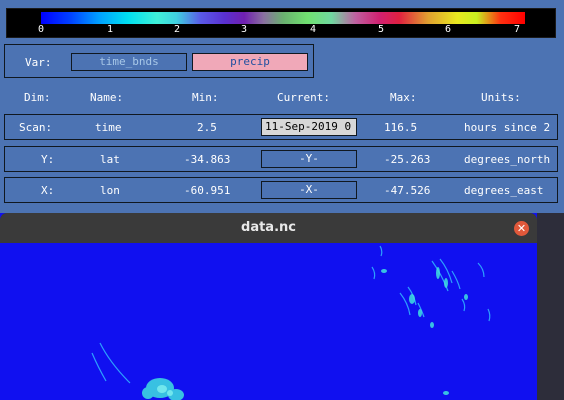 The width and height of the screenshot is (564, 400). I want to click on colorbar-tick: 6, so click(448, 29).